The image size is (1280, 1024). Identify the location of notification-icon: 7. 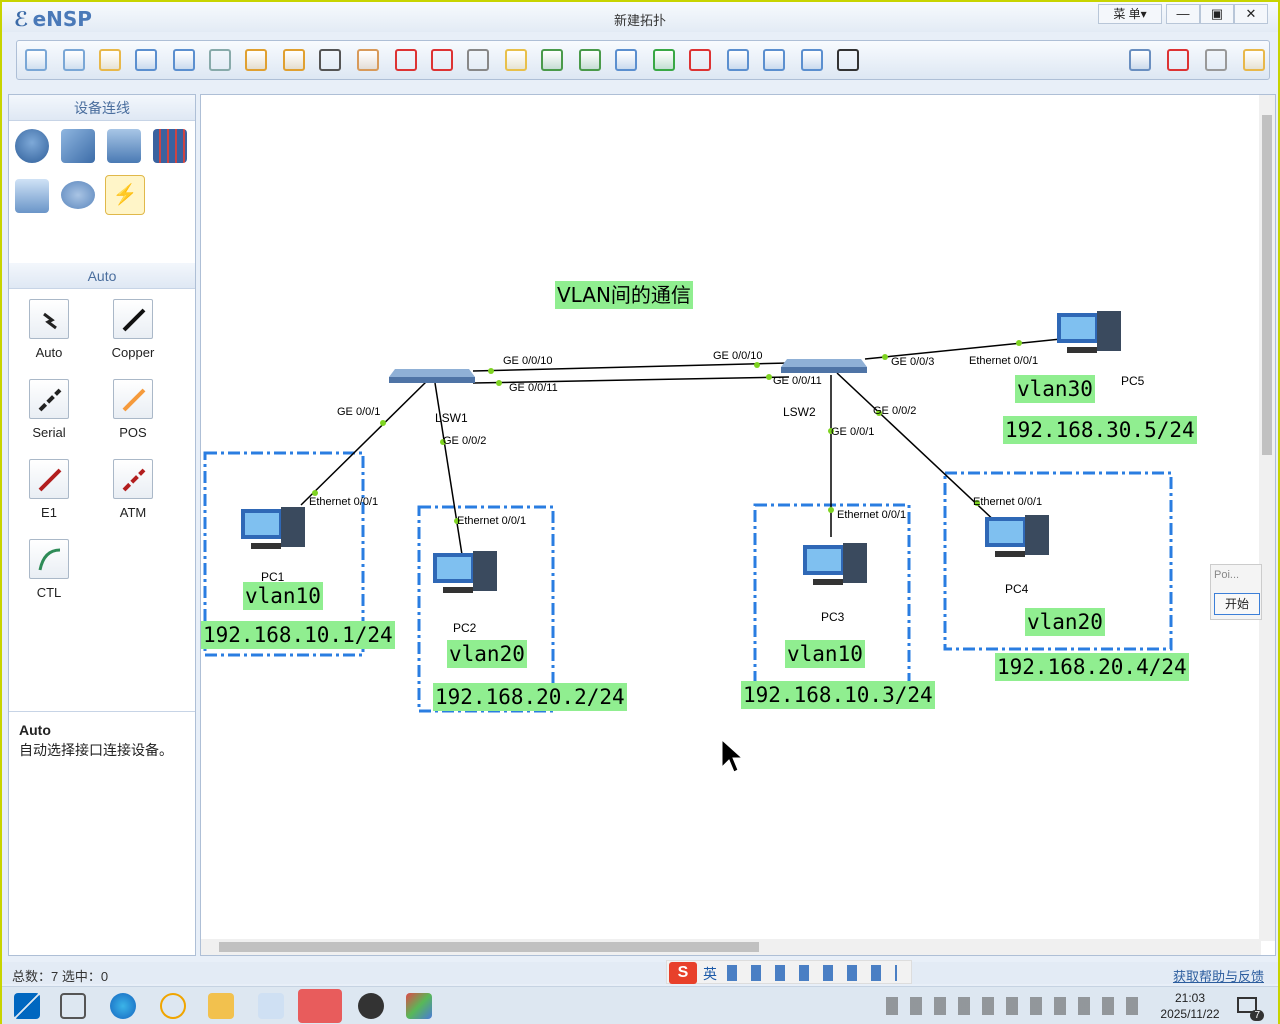
(1250, 1008).